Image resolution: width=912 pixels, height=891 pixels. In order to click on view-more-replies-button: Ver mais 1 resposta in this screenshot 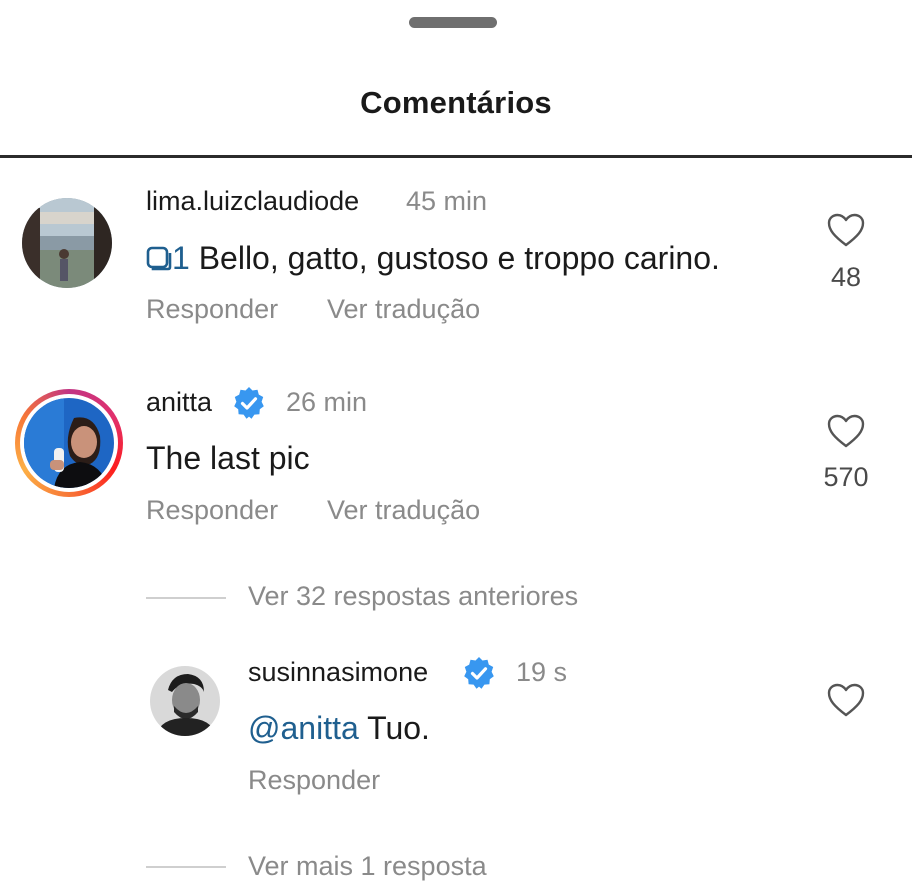, I will do `click(367, 866)`.